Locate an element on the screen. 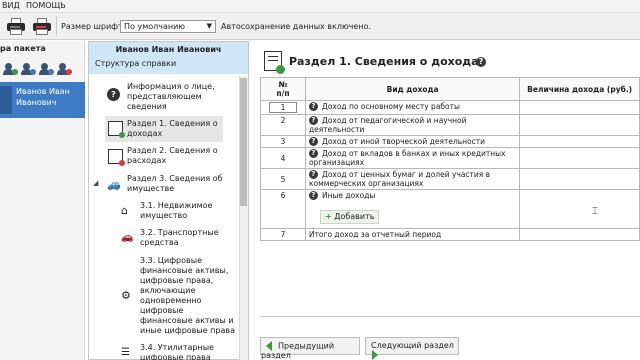 Image resolution: width=640 pixels, height=360 pixels. stack-icon: ☰ is located at coordinates (125, 352).